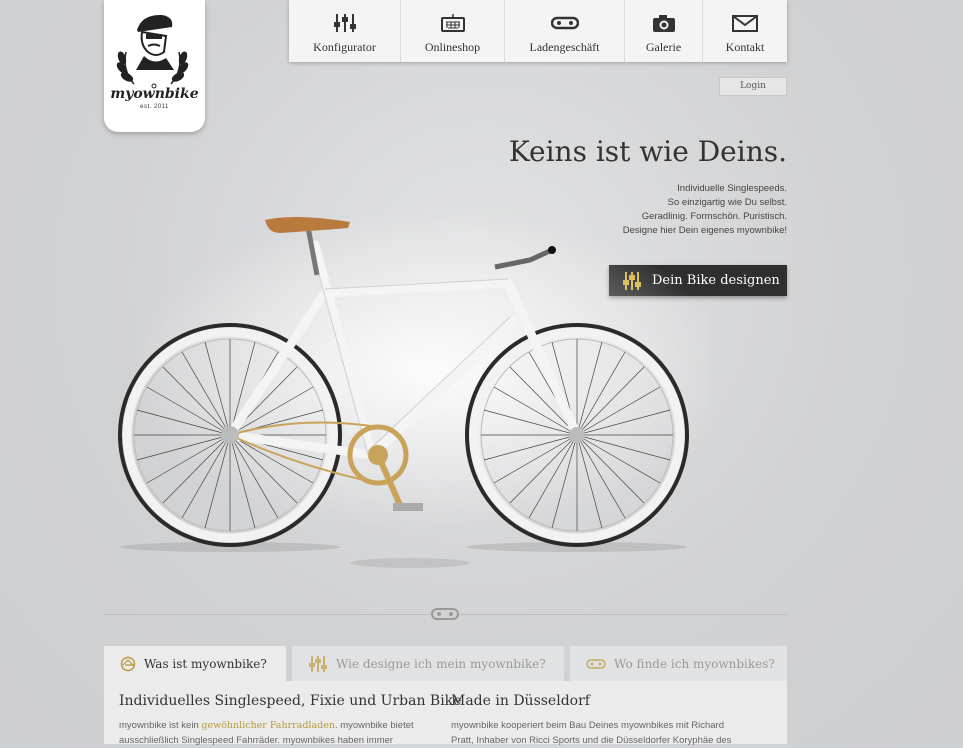  I want to click on nav-label: Galerie, so click(663, 47).